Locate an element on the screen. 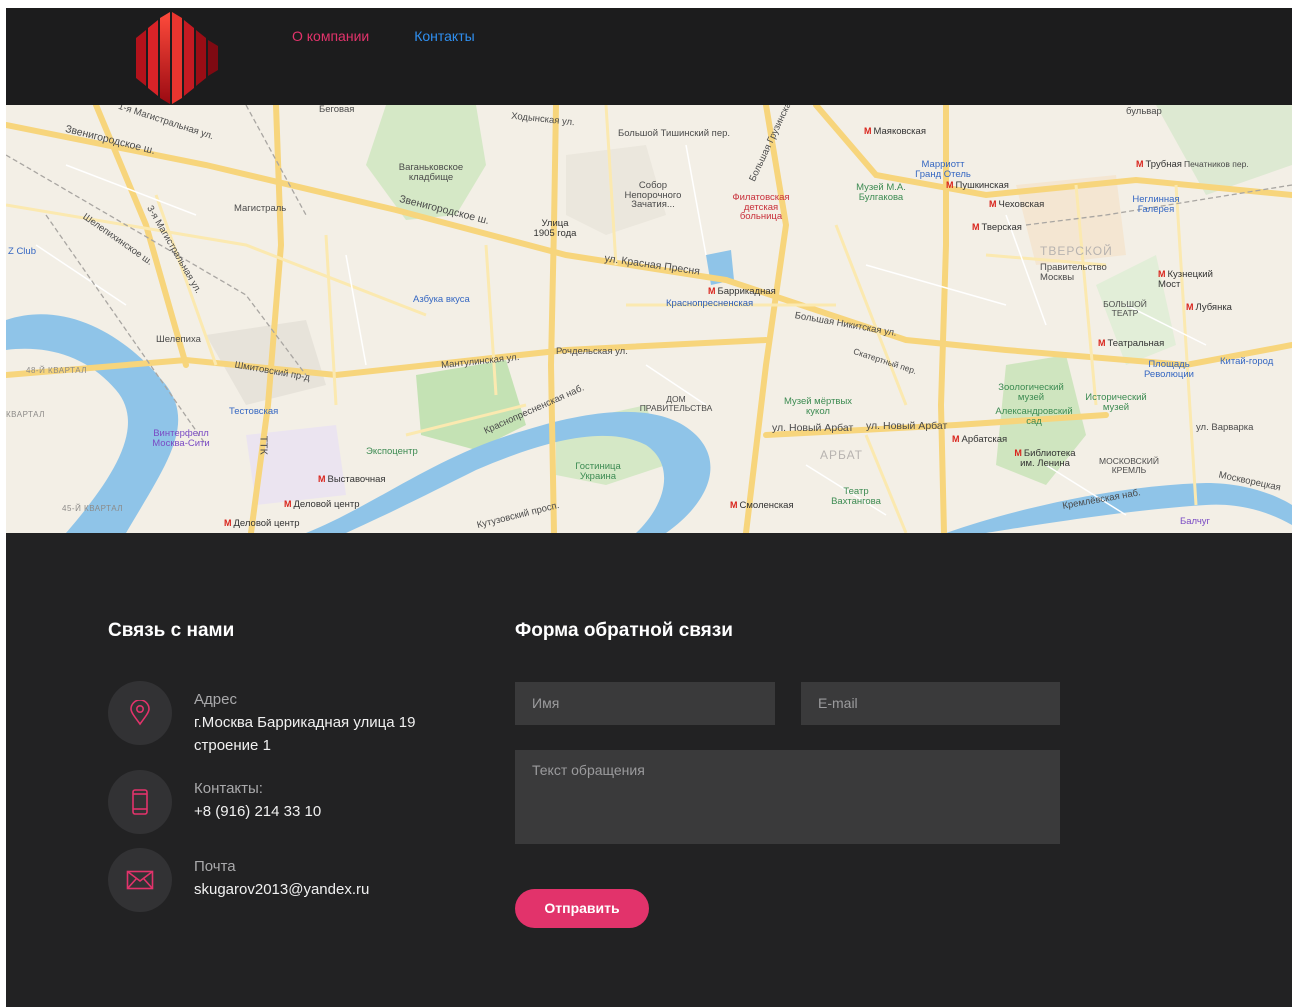  map-pin-icon is located at coordinates (140, 713).